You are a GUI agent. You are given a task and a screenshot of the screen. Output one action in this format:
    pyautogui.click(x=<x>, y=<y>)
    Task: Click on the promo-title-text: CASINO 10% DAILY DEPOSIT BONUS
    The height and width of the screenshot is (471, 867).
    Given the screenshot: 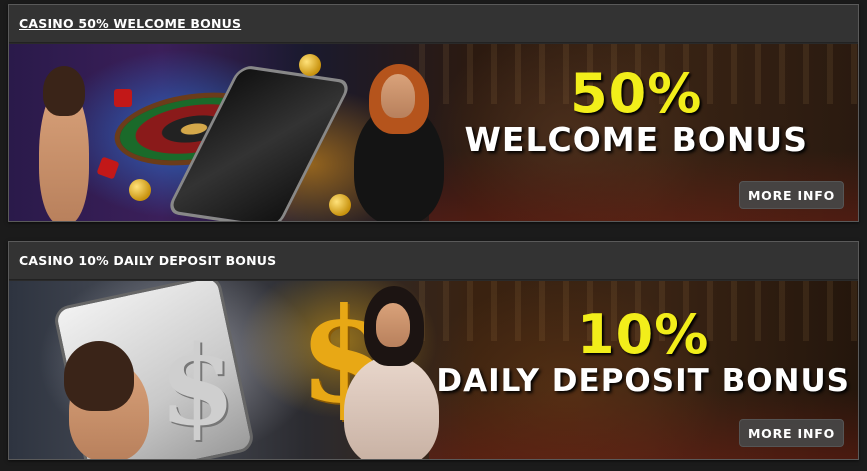 What is the action you would take?
    pyautogui.click(x=147, y=260)
    